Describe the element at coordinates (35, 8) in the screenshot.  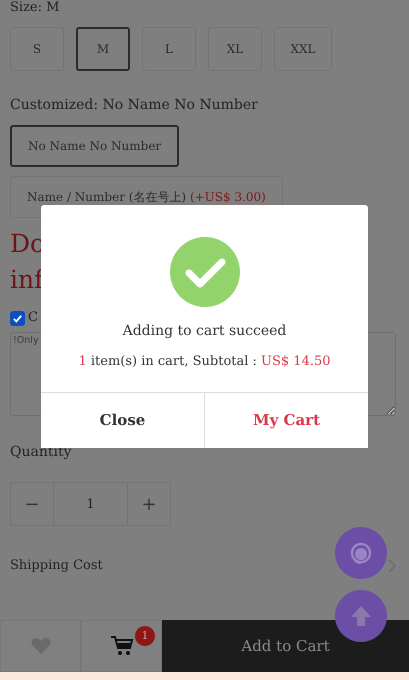
I see `size-label: Size: M` at that location.